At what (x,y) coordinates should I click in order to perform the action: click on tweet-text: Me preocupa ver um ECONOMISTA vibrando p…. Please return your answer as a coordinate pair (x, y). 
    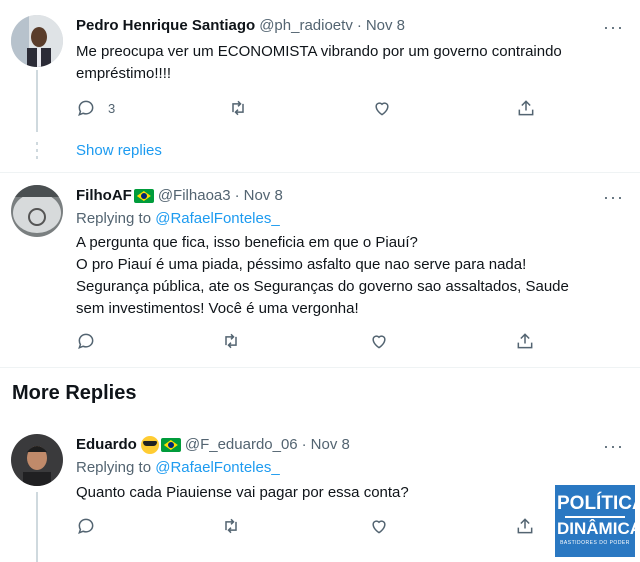
    Looking at the image, I should click on (348, 63).